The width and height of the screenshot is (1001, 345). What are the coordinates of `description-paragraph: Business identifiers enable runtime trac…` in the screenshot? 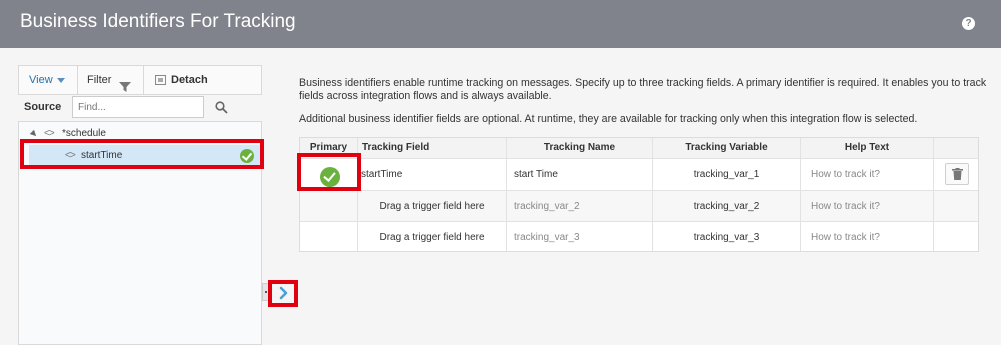 It's located at (643, 89).